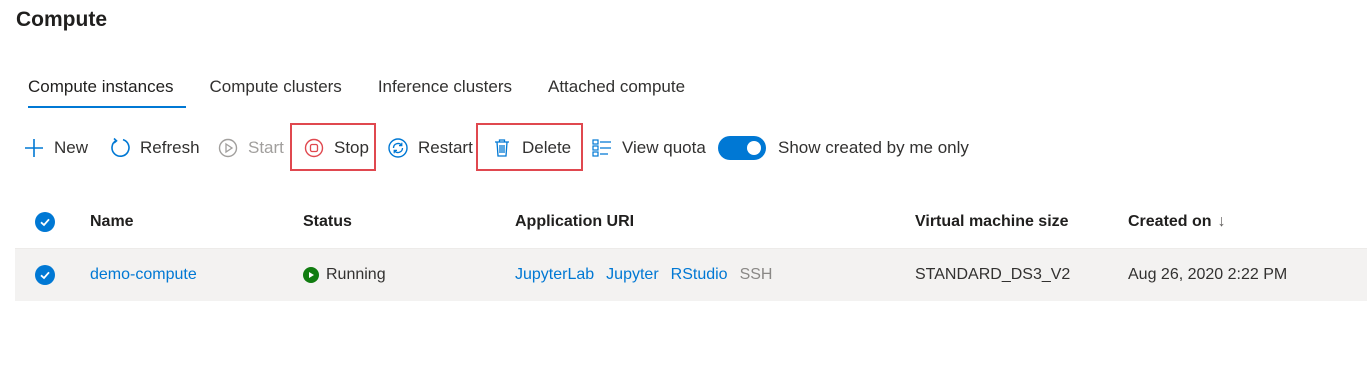 The height and width of the screenshot is (371, 1367). What do you see at coordinates (632, 275) in the screenshot?
I see `jupyter-link: Jupyter` at bounding box center [632, 275].